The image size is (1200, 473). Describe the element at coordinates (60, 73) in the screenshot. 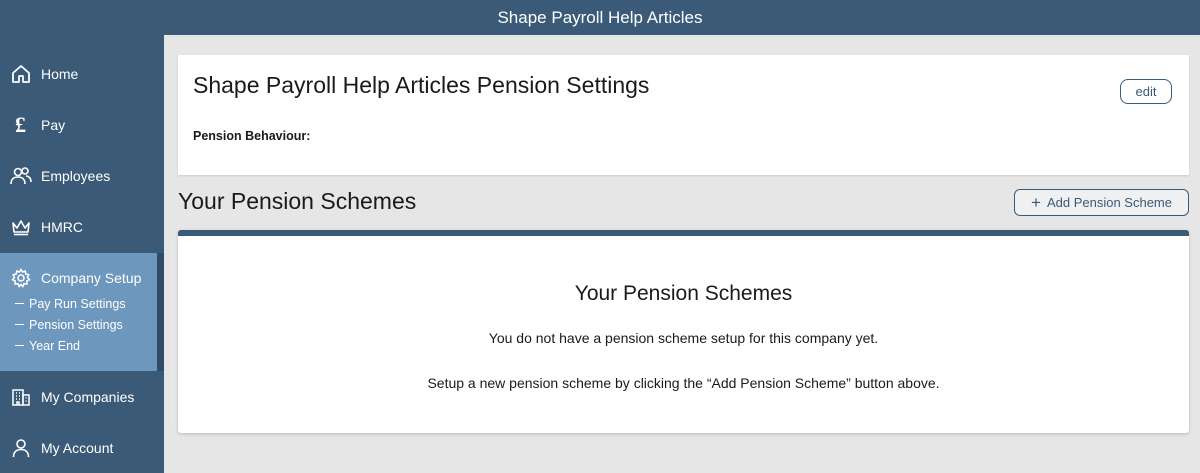

I see `sidebar-item-label: Home` at that location.